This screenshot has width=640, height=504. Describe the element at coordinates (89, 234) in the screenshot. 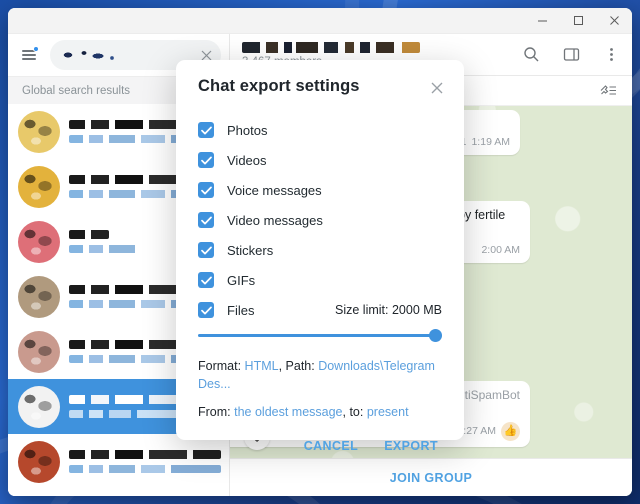

I see `list-item-title` at that location.